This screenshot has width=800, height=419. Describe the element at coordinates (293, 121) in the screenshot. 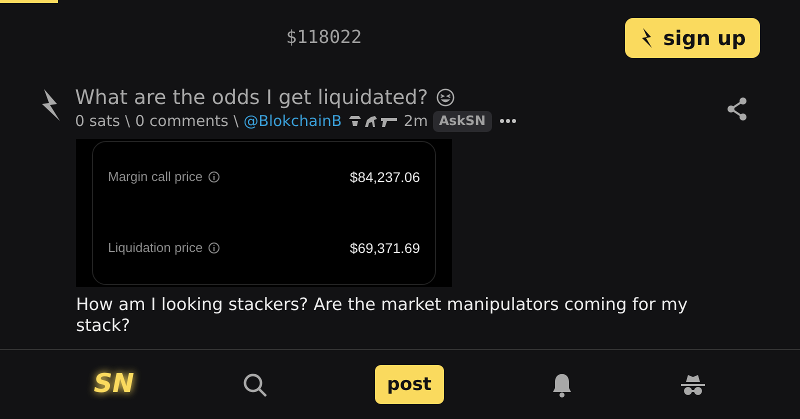

I see `author-link: @BlokchainB` at that location.